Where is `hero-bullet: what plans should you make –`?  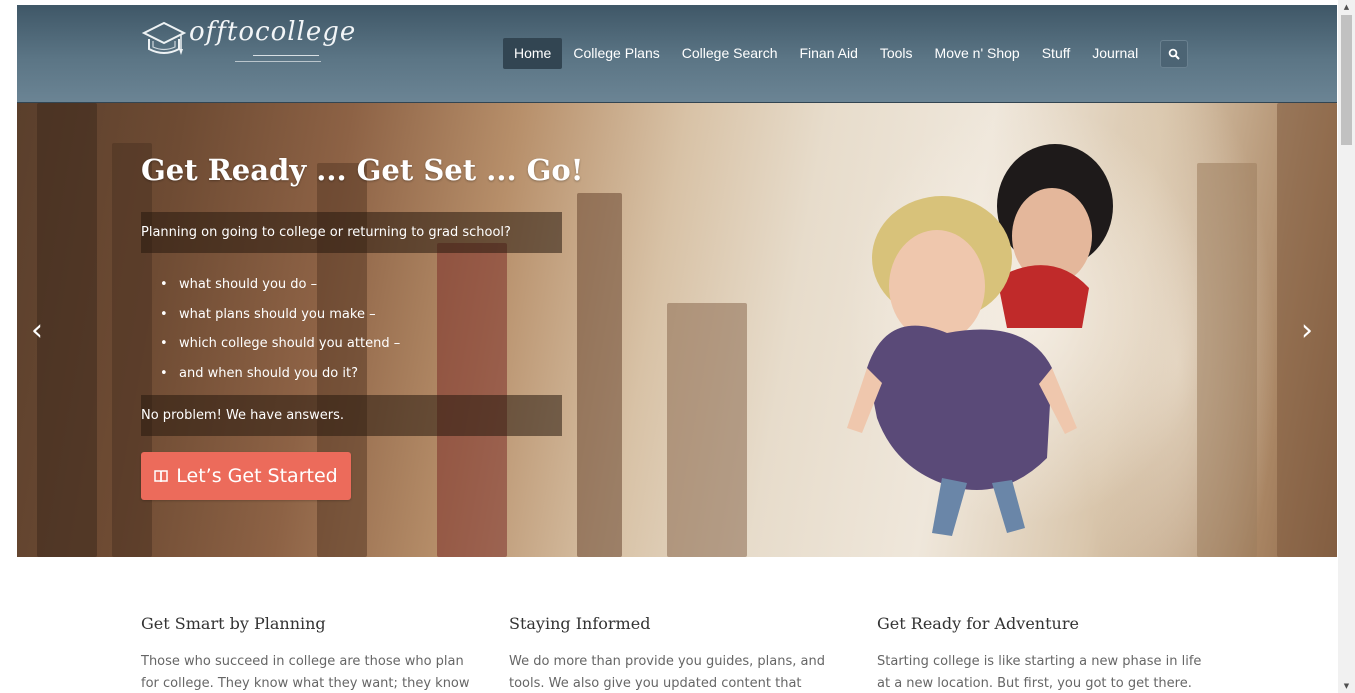
hero-bullet: what plans should you make – is located at coordinates (280, 315).